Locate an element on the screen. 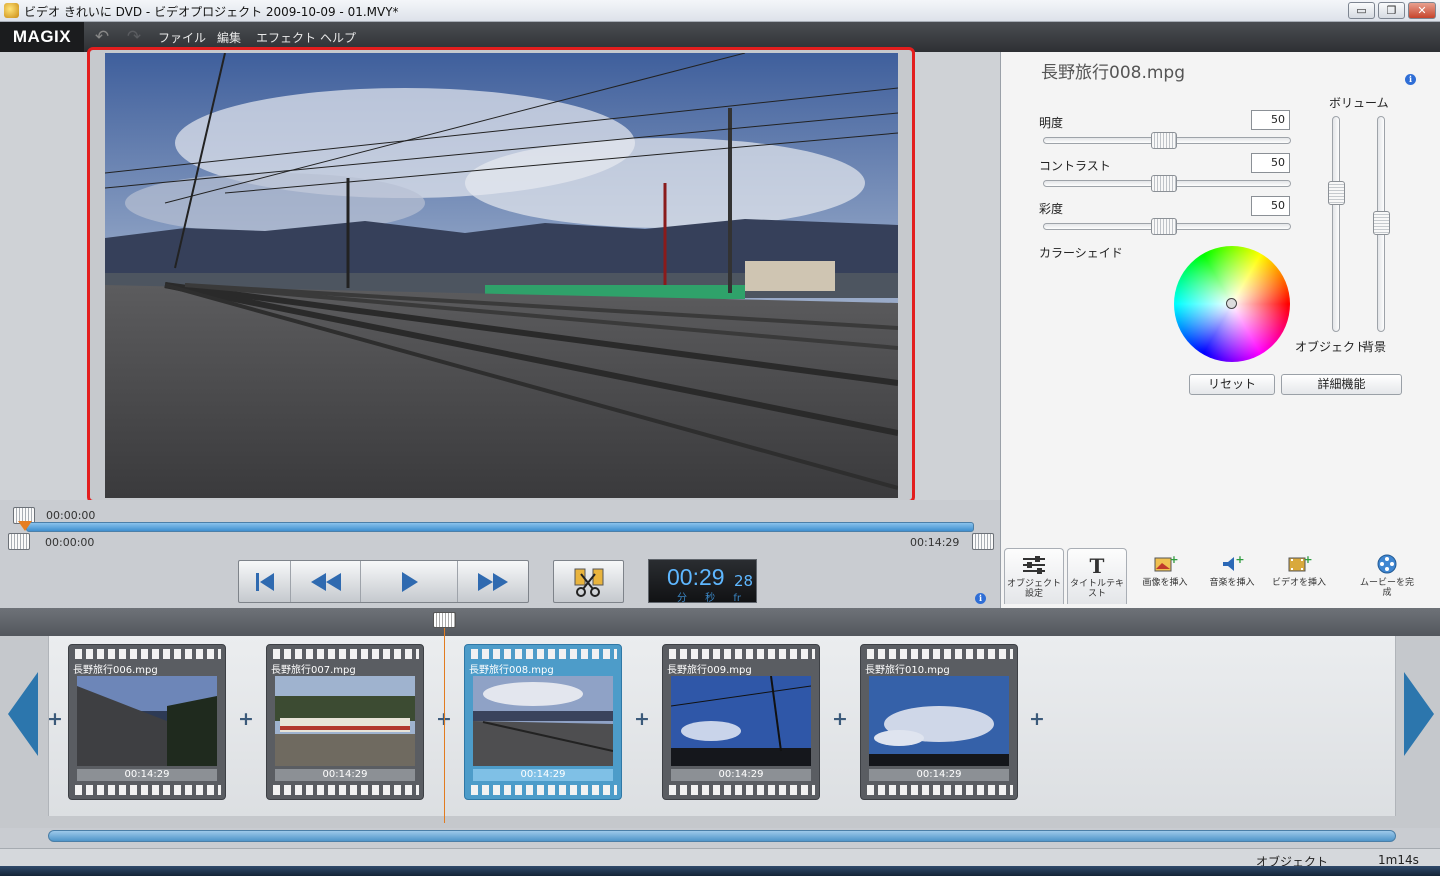  clip-name: 長野旅行007.mpg is located at coordinates (313, 670).